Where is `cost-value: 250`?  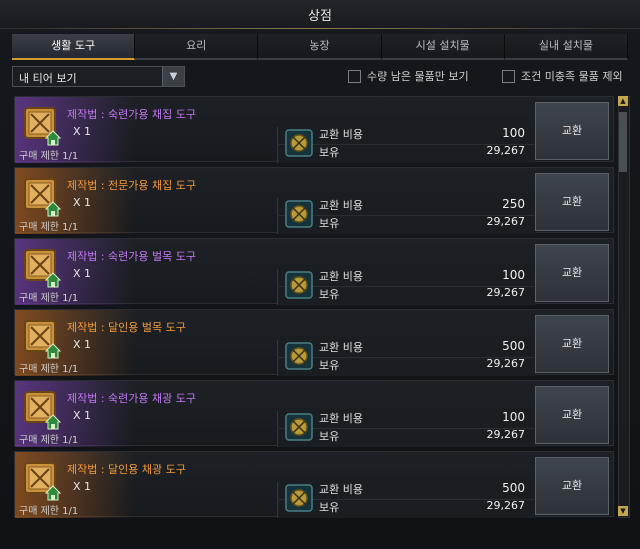 cost-value: 250 is located at coordinates (513, 204).